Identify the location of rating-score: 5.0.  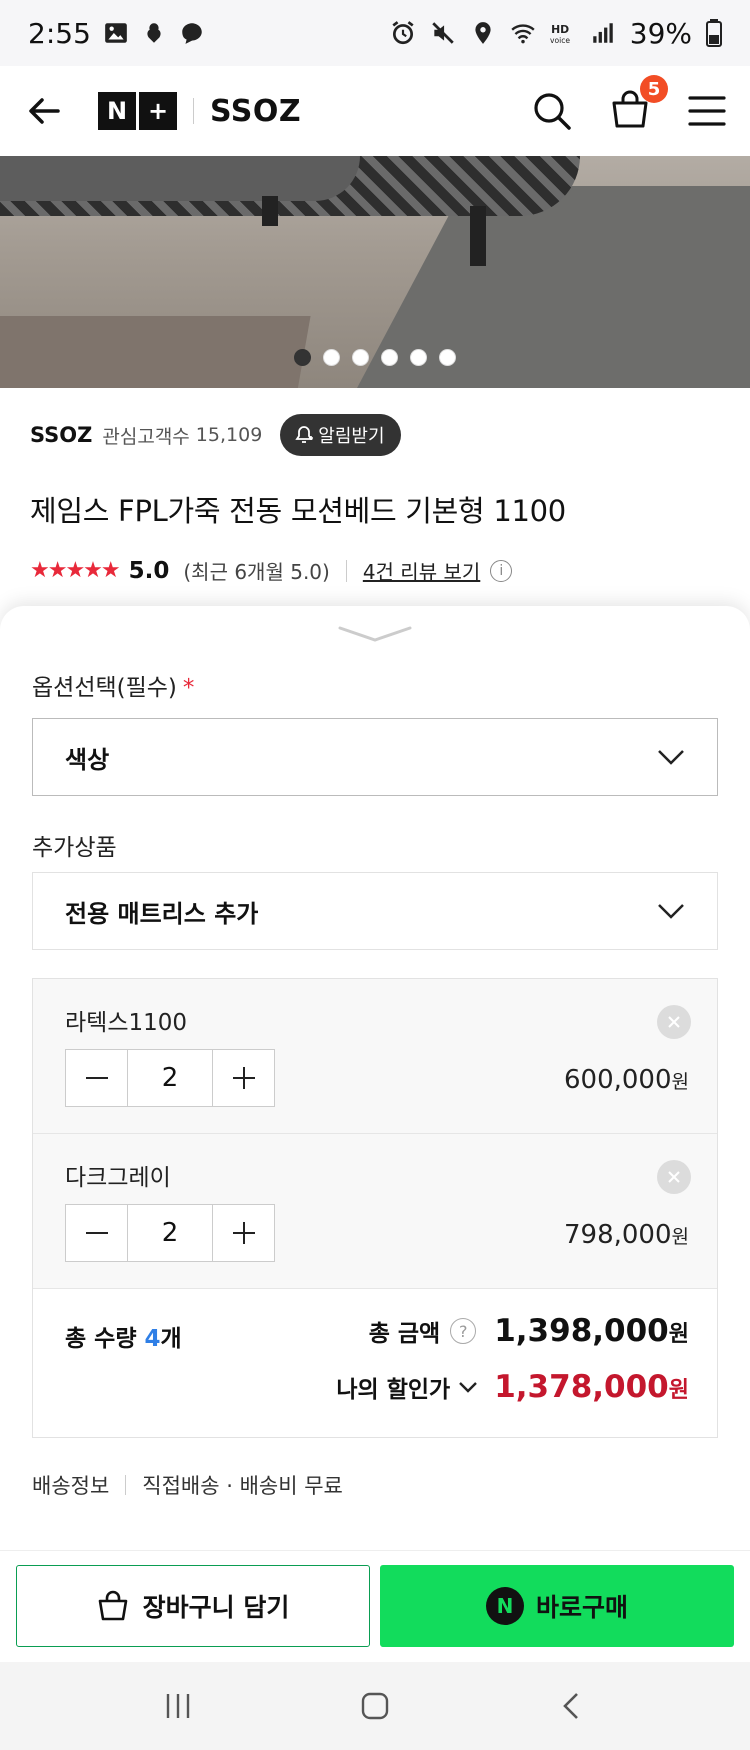
(149, 570).